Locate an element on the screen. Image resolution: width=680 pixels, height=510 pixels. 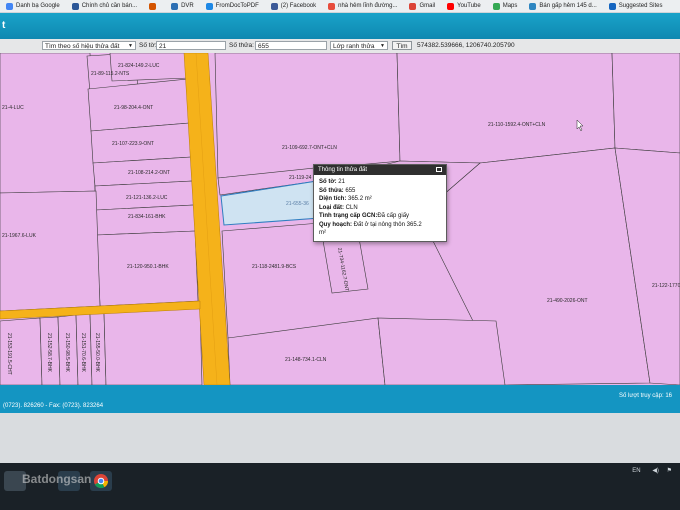
bookmark-item: Gmail is located at coordinates (422, 6).